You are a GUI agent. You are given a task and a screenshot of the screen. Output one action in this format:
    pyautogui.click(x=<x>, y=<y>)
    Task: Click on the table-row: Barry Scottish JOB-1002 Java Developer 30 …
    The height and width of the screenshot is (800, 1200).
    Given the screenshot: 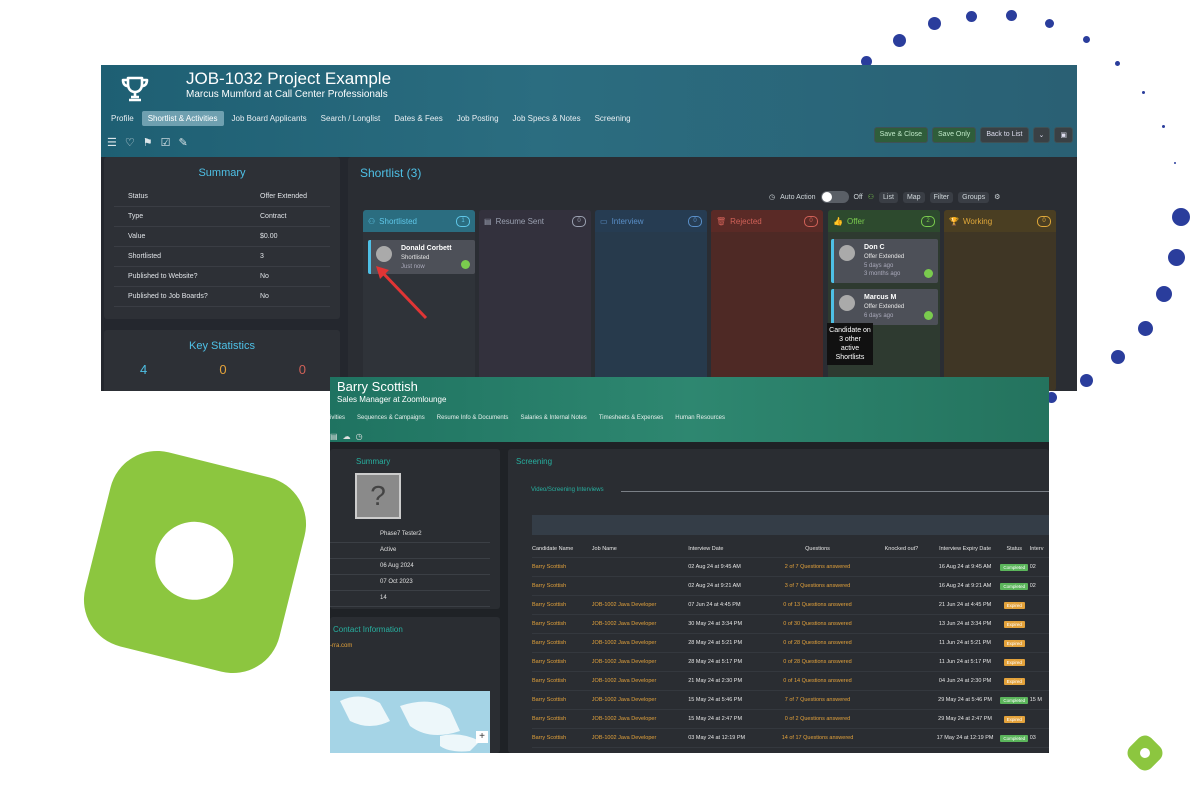 What is the action you would take?
    pyautogui.click(x=790, y=624)
    